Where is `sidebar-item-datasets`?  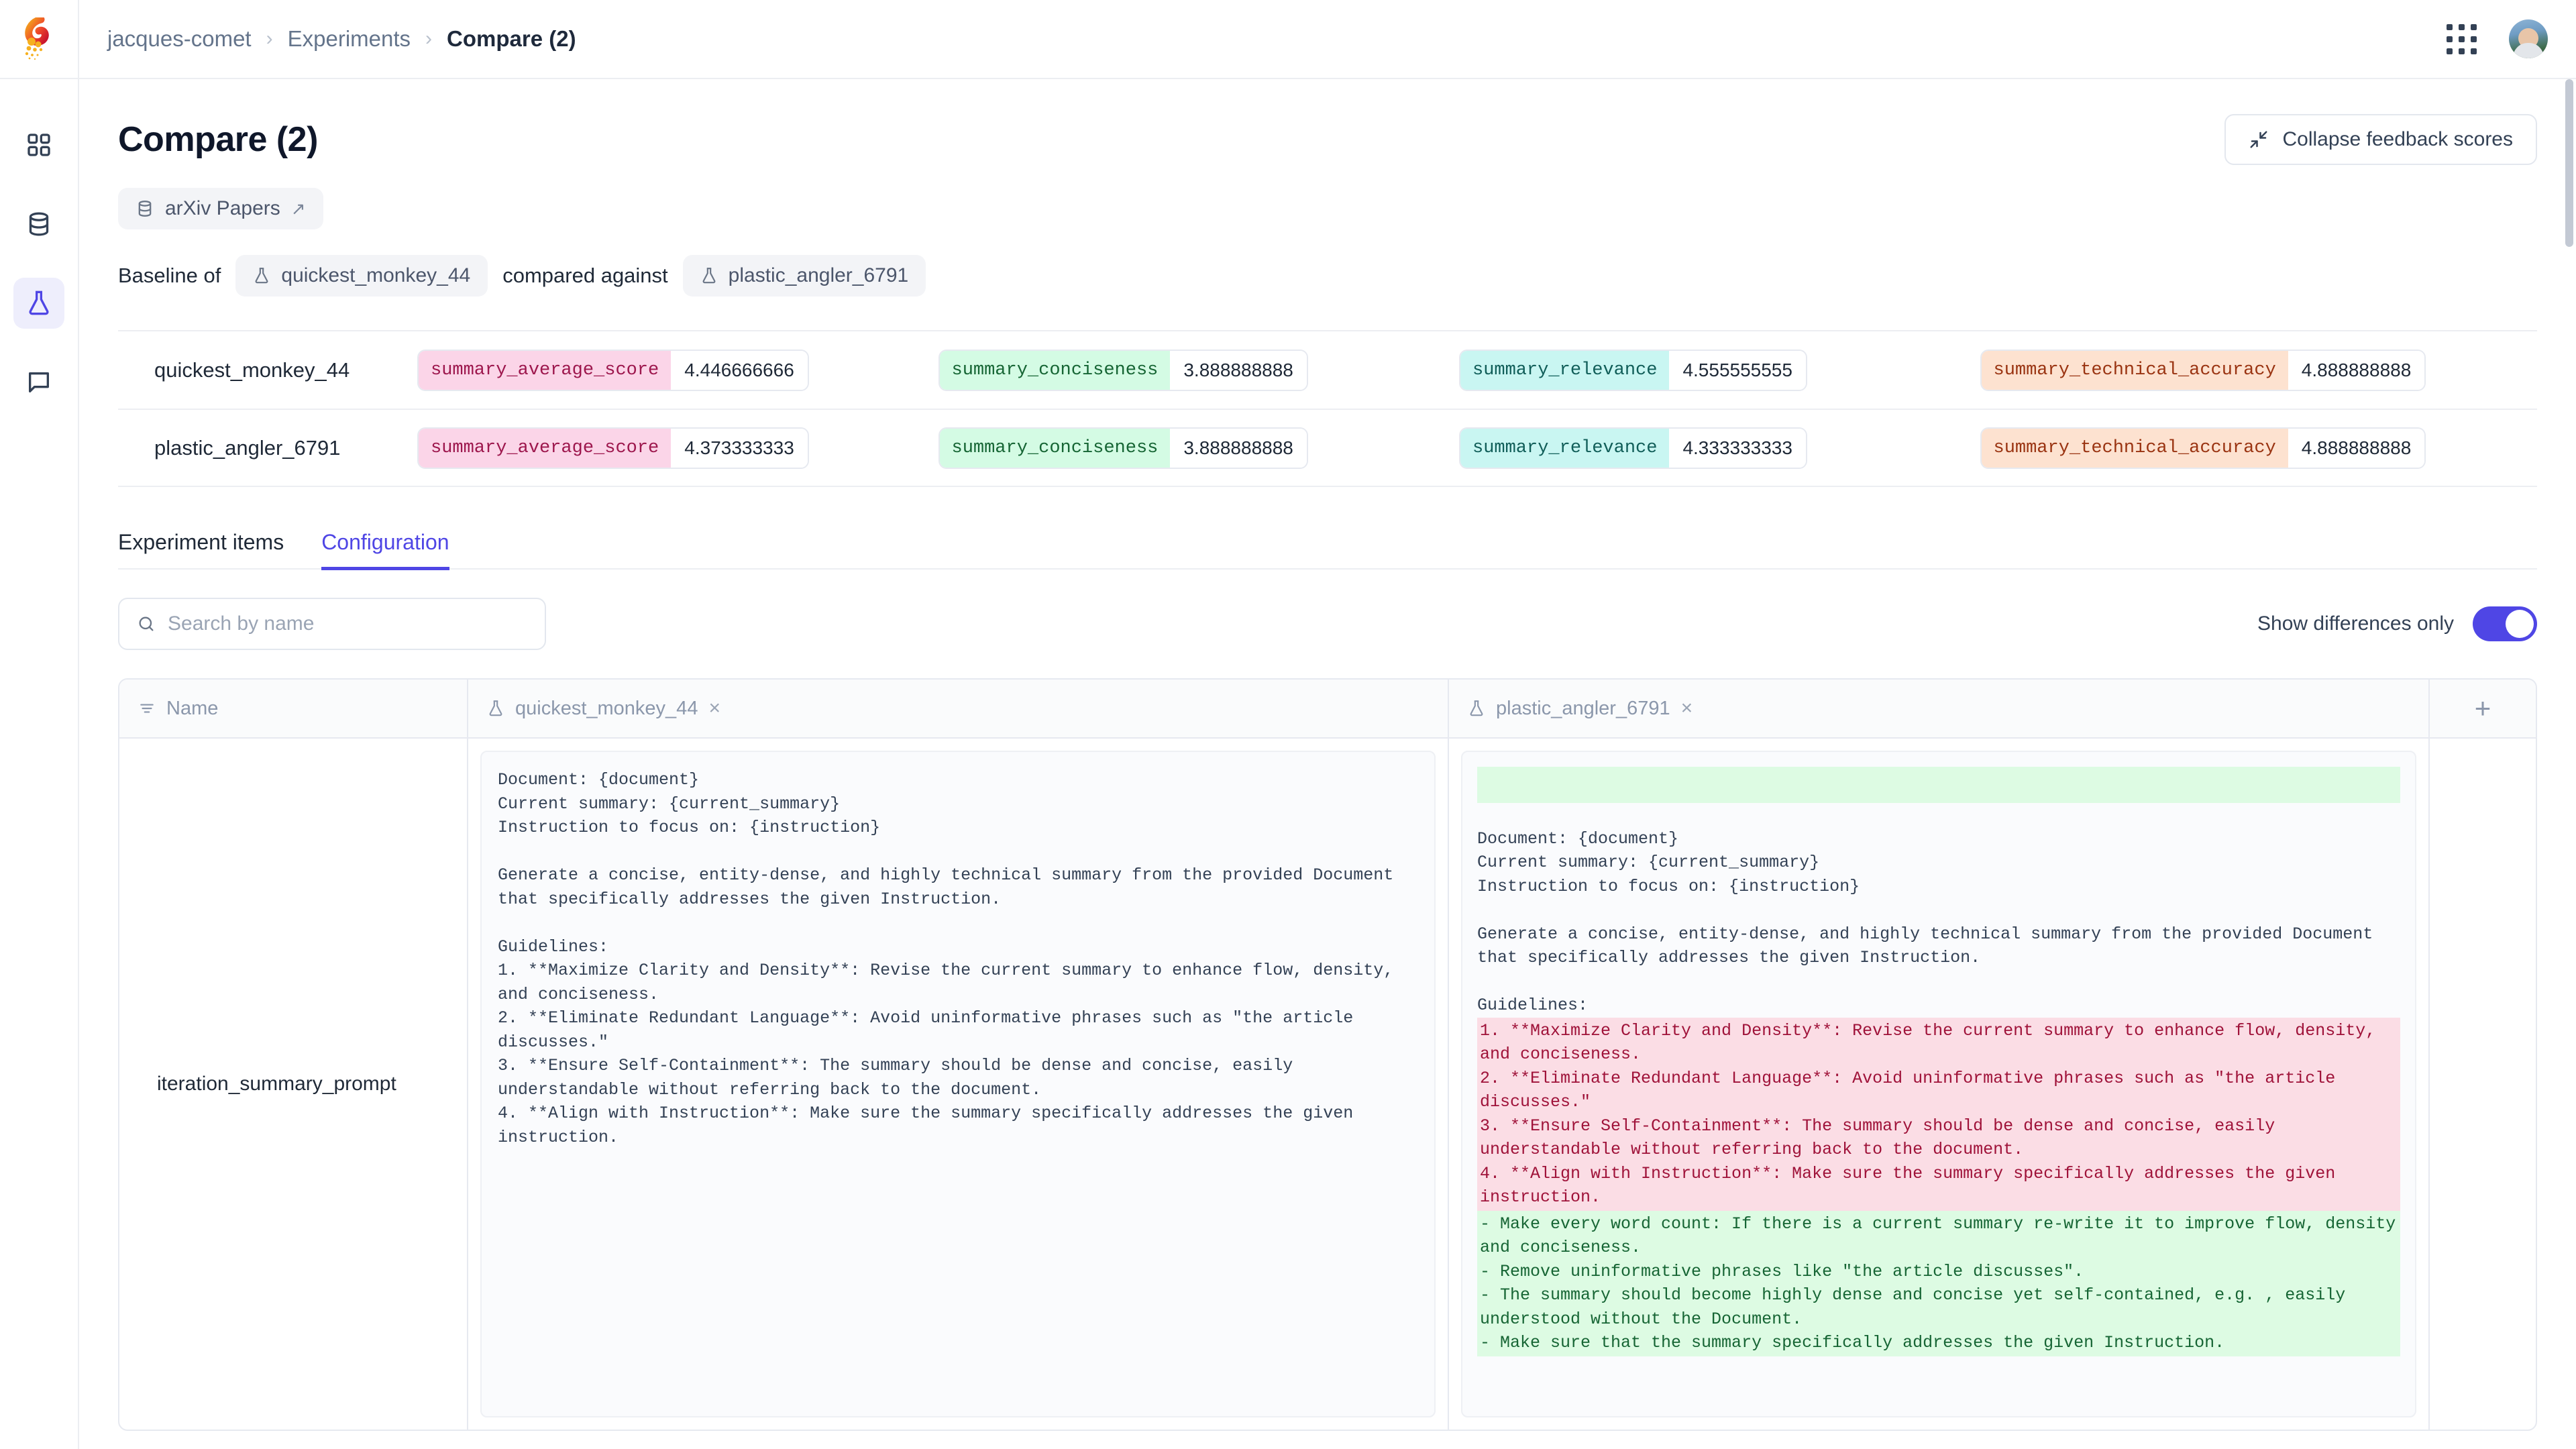
sidebar-item-datasets is located at coordinates (38, 224).